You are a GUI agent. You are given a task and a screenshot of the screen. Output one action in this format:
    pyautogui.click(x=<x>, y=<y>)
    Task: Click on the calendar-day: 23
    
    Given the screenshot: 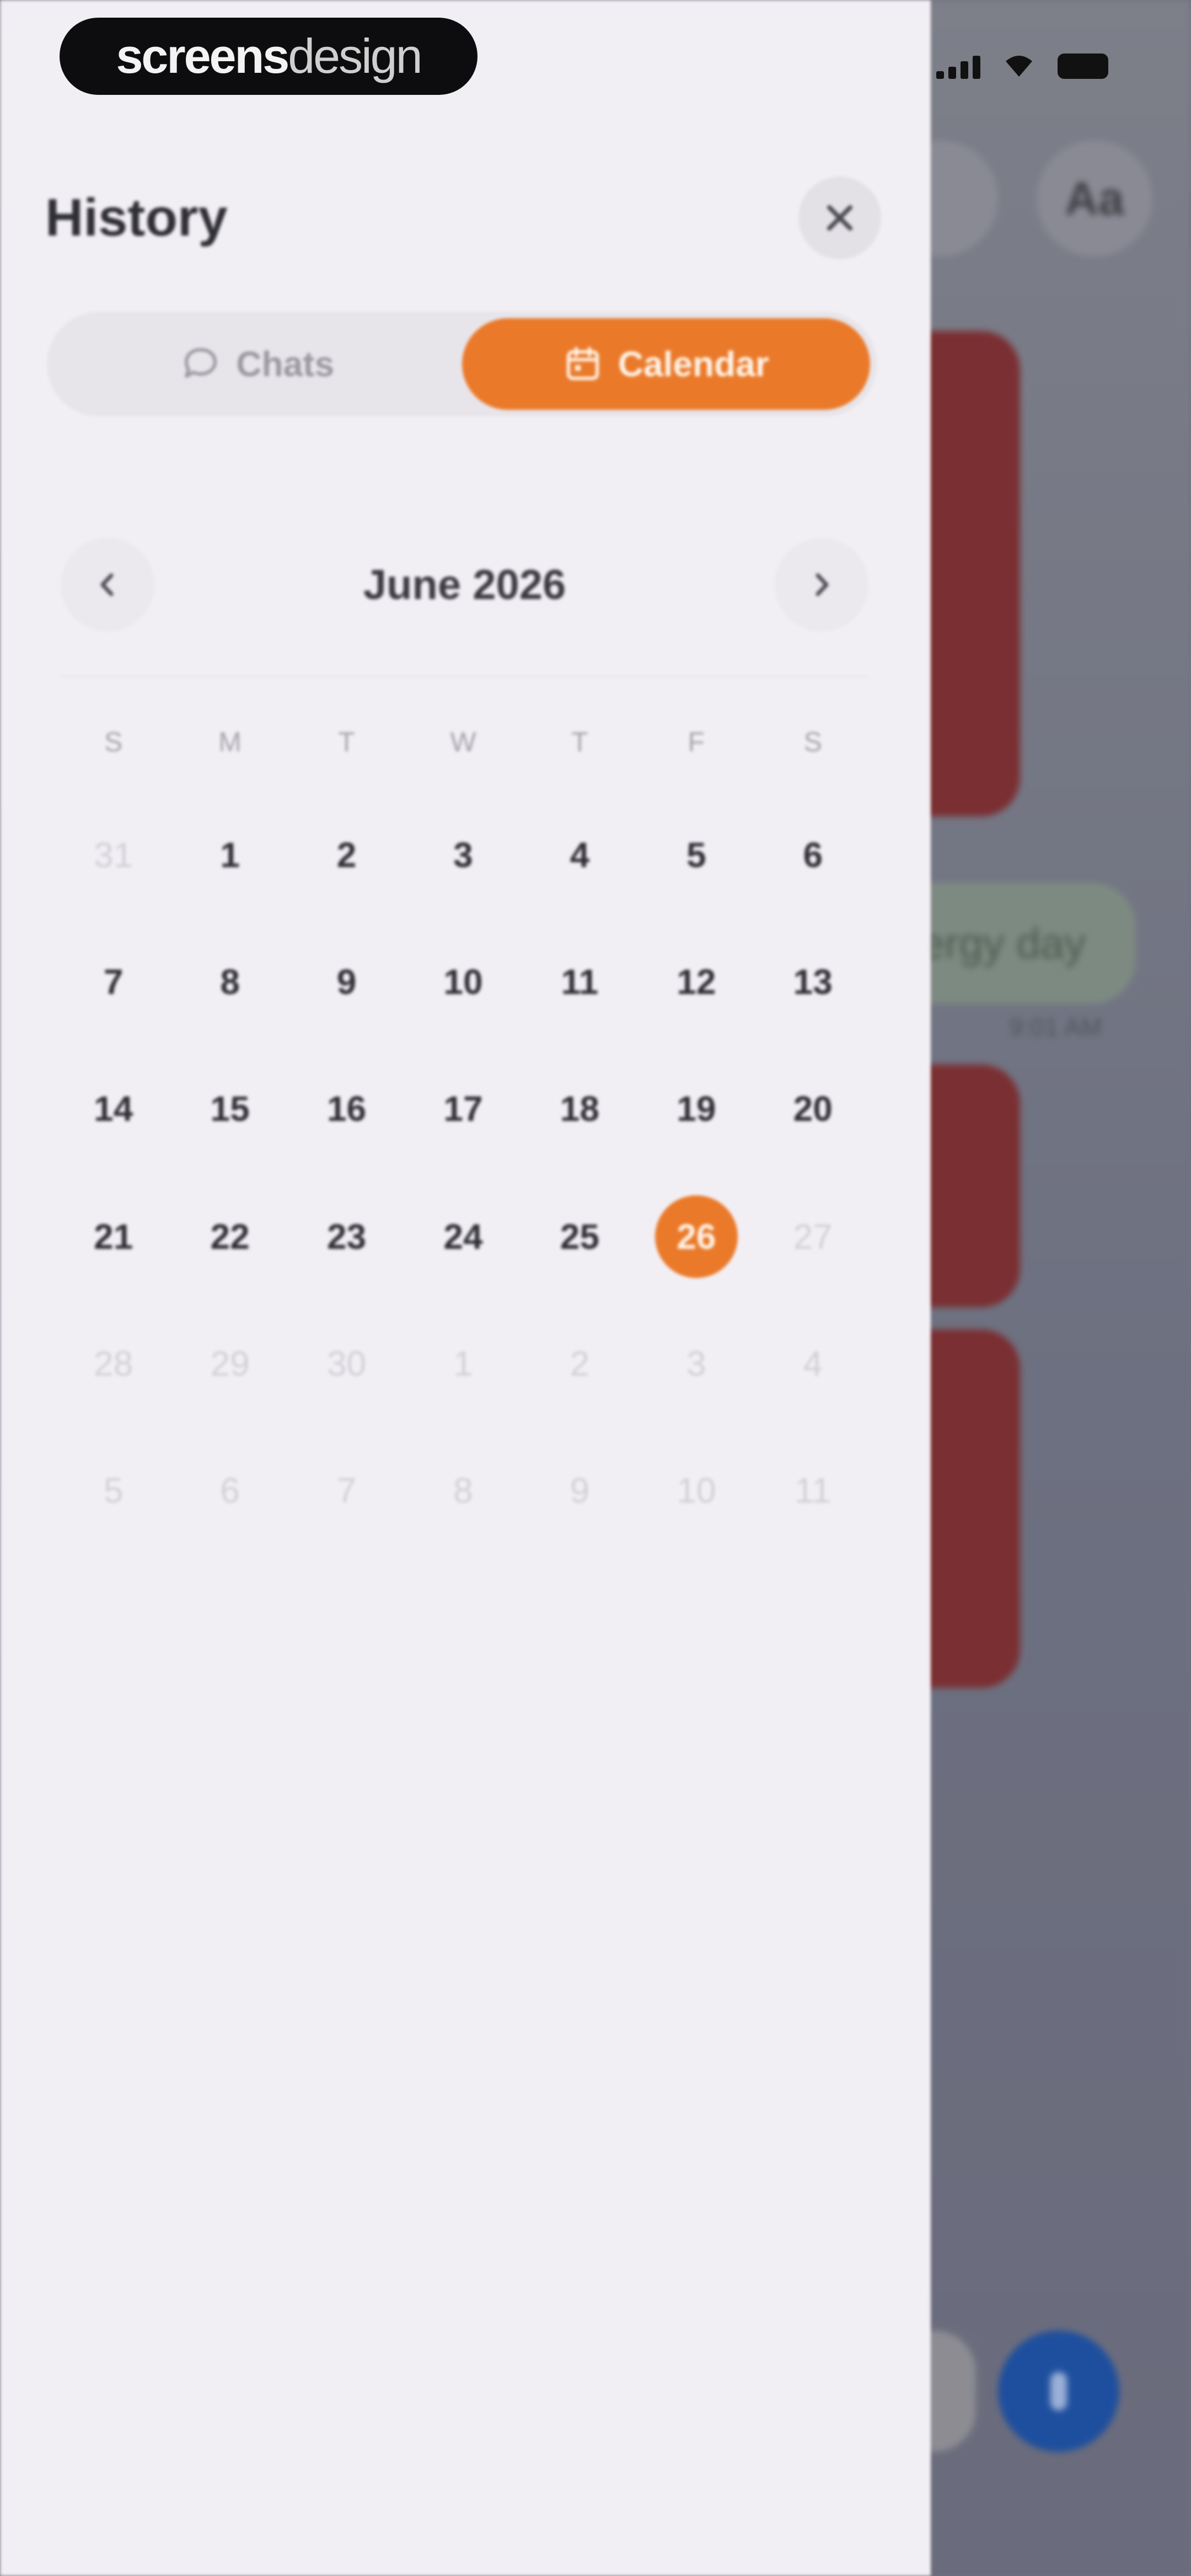 What is the action you would take?
    pyautogui.click(x=346, y=1237)
    